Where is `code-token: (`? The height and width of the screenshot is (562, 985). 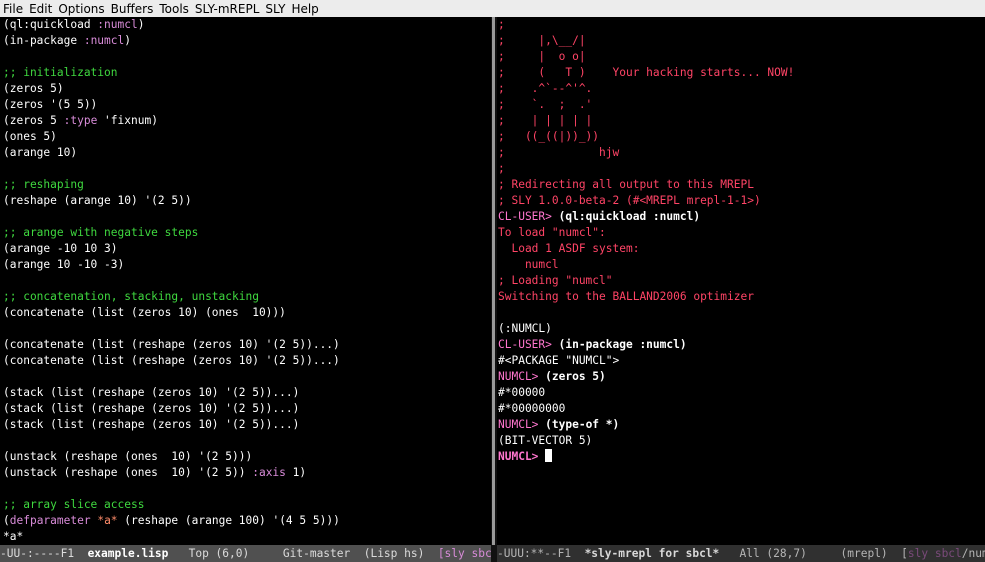
code-token: ( is located at coordinates (6, 520).